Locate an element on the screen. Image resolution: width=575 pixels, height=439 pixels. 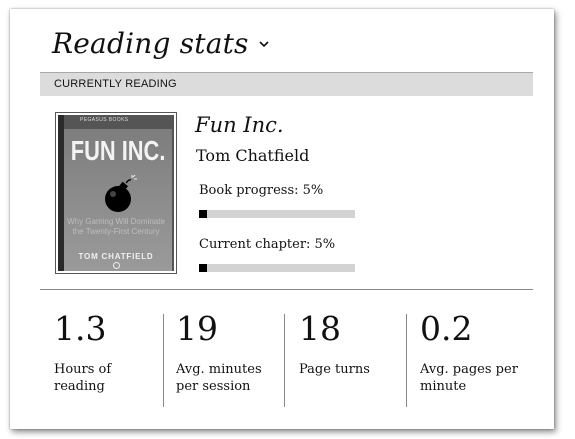
chevron-down-icon is located at coordinates (264, 44).